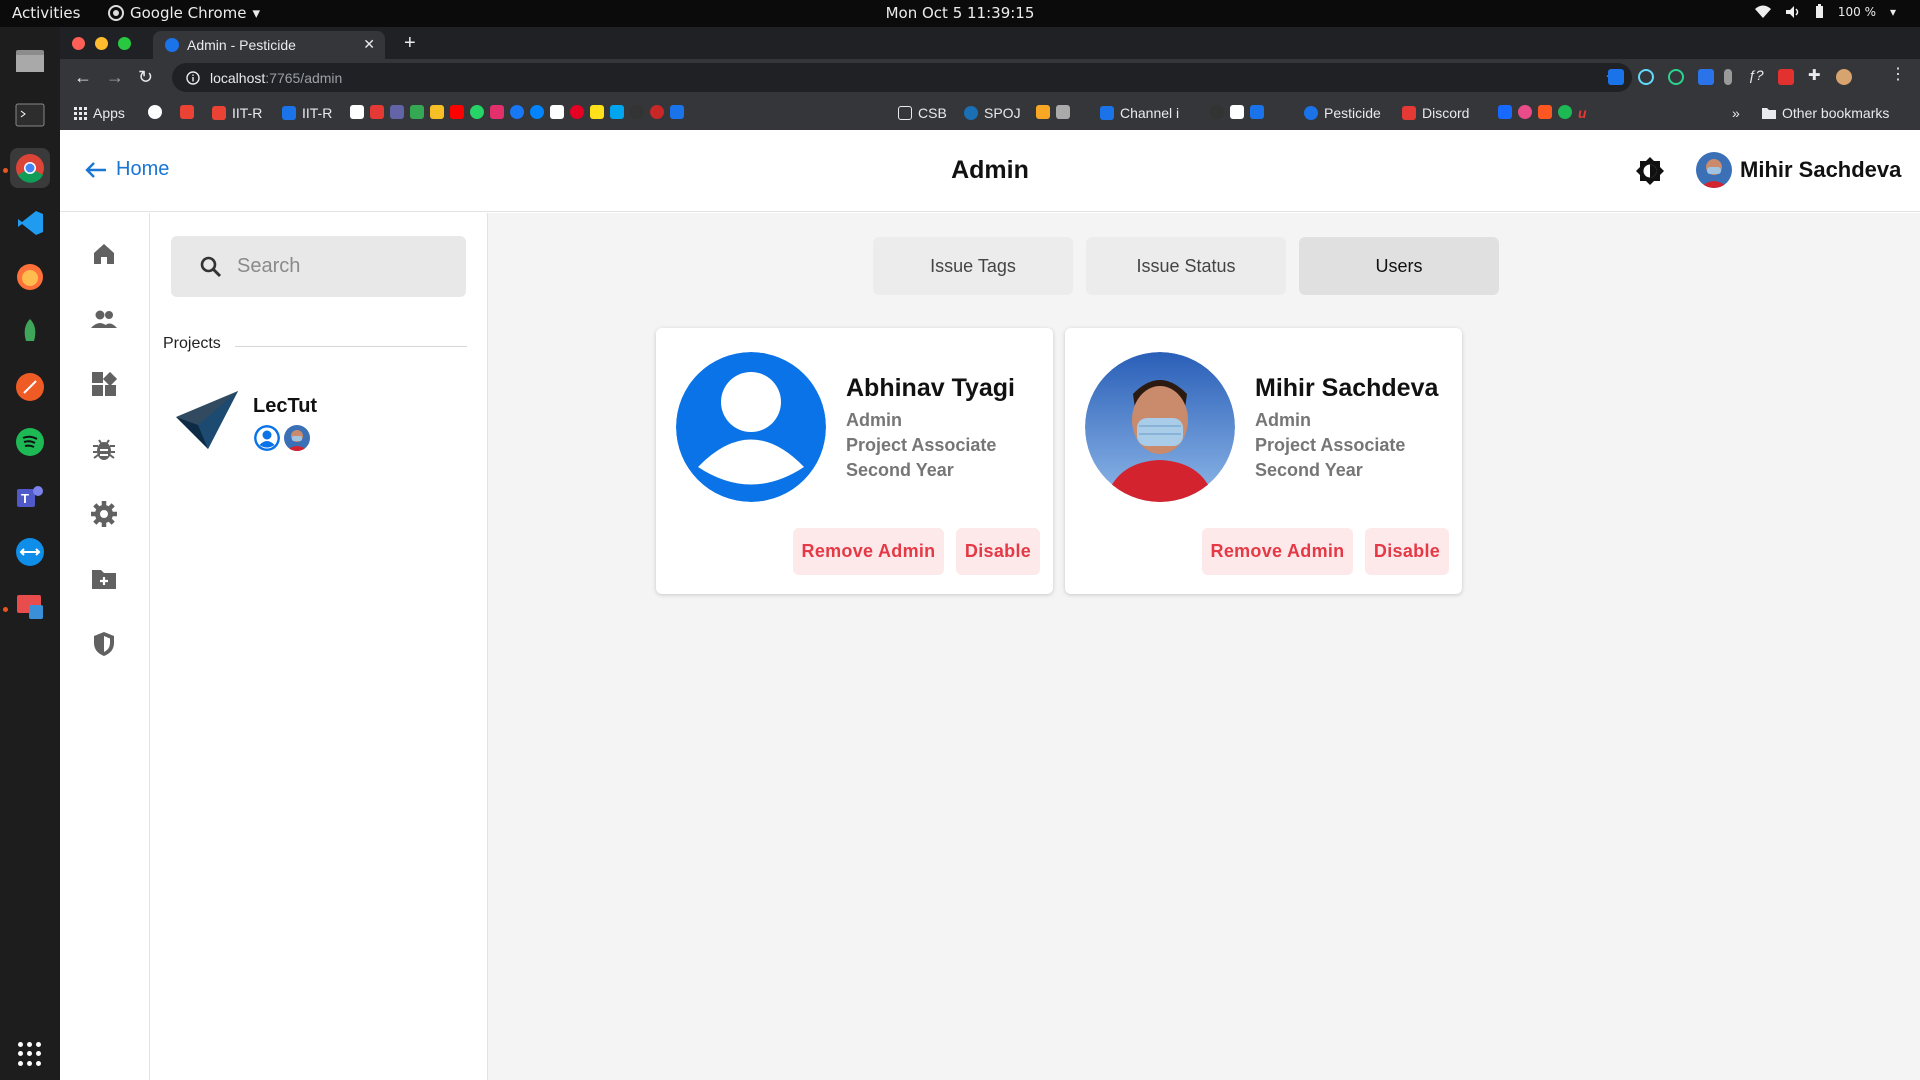 This screenshot has width=1920, height=1080. I want to click on dashboard-icon, so click(104, 384).